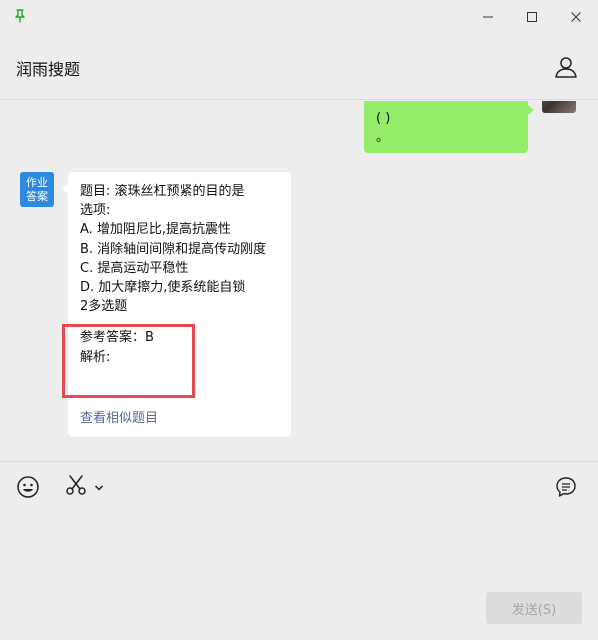 This screenshot has width=598, height=640. Describe the element at coordinates (576, 17) in the screenshot. I see `close-button` at that location.